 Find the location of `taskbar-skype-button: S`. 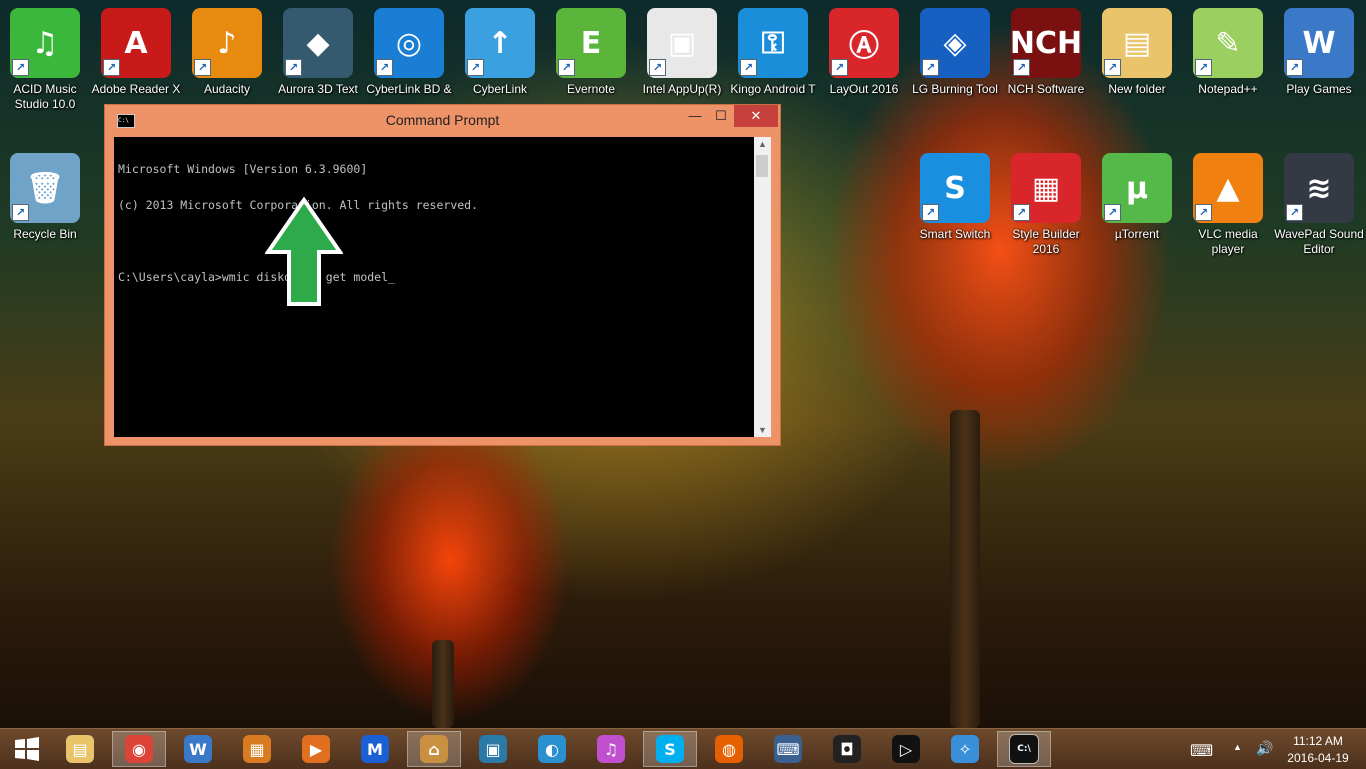

taskbar-skype-button: S is located at coordinates (670, 749).